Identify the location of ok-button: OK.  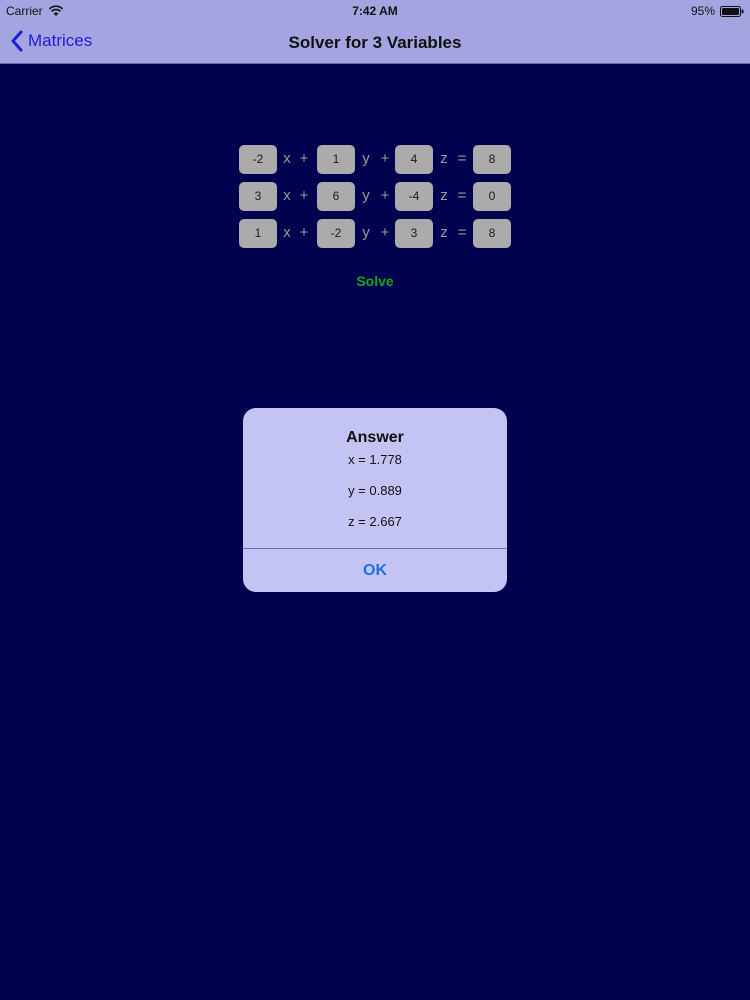
(375, 570).